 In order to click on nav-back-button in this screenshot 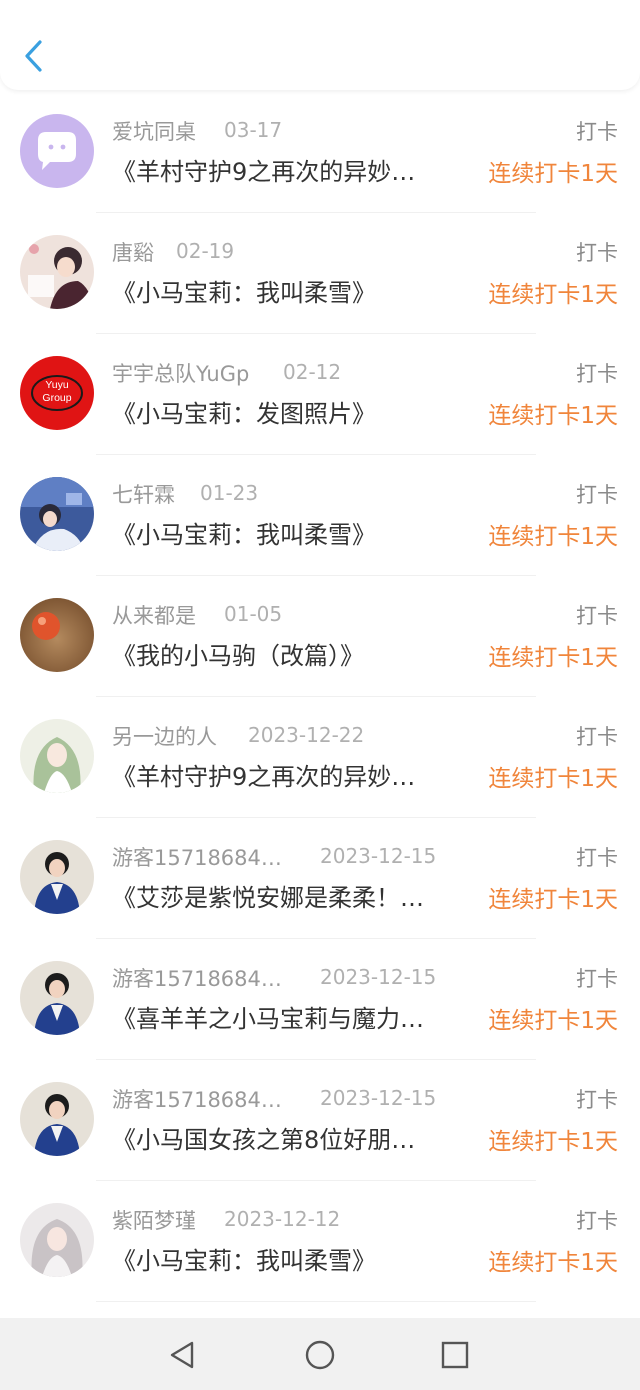, I will do `click(183, 1355)`.